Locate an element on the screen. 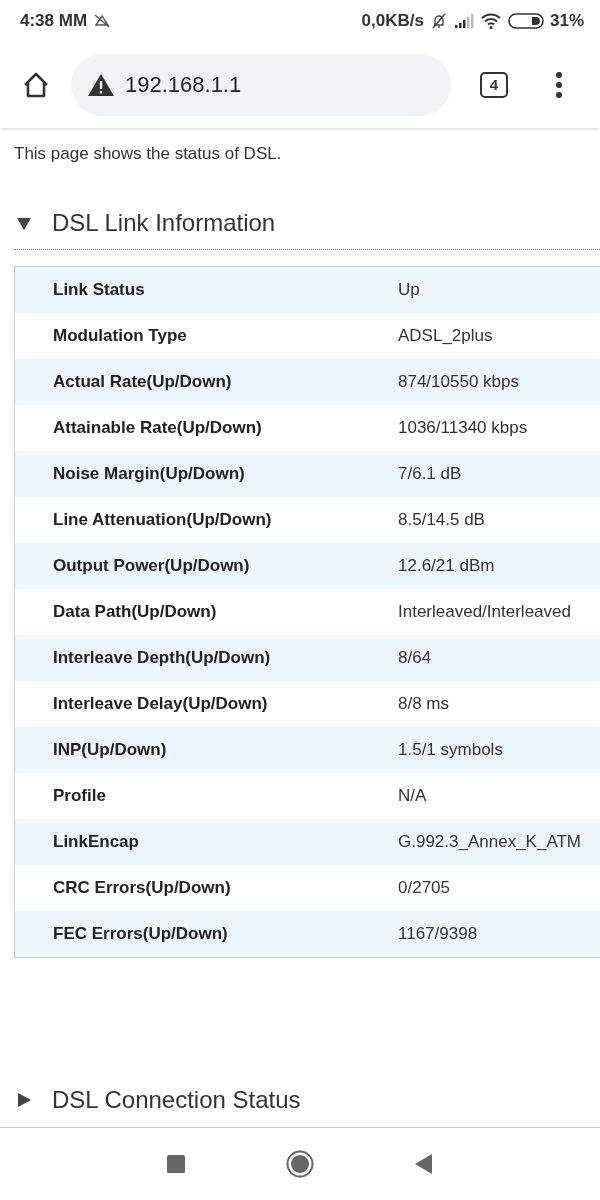  row-label: INP(Up/Down) is located at coordinates (110, 749).